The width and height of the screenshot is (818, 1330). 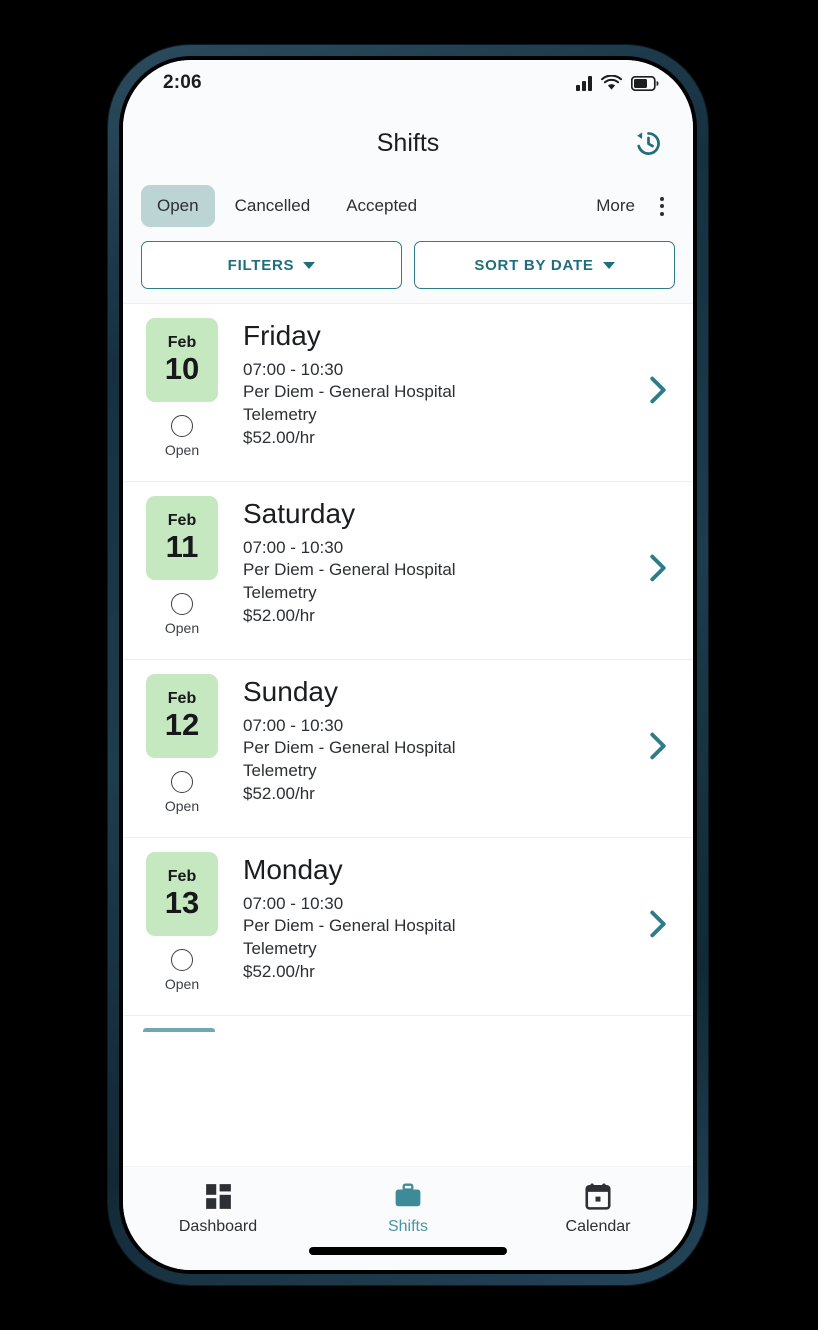 I want to click on sort-button-label: SORT BY DATE, so click(x=534, y=265).